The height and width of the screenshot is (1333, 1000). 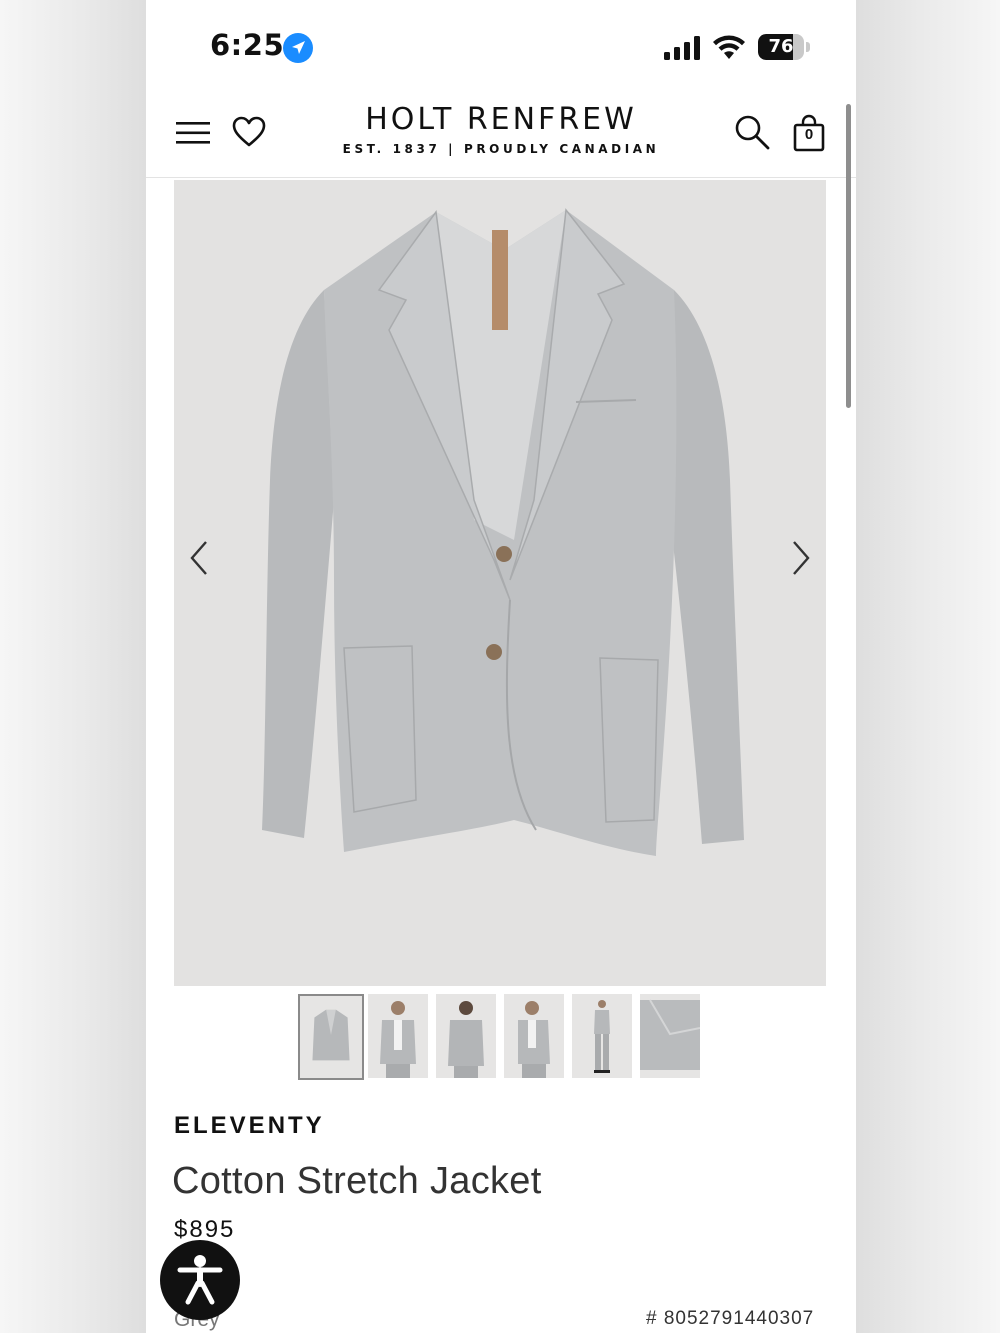 What do you see at coordinates (928, 666) in the screenshot?
I see `background-right` at bounding box center [928, 666].